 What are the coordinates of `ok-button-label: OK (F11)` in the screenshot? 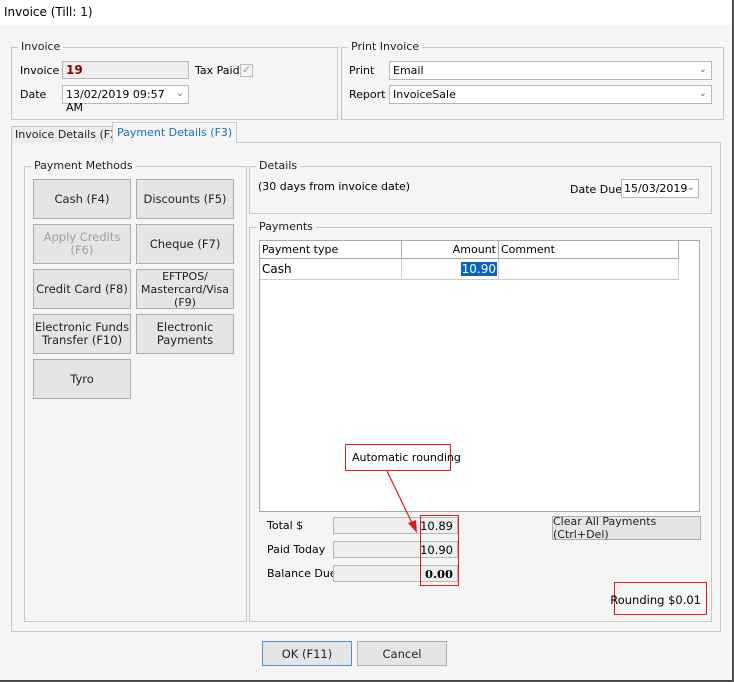 It's located at (307, 653).